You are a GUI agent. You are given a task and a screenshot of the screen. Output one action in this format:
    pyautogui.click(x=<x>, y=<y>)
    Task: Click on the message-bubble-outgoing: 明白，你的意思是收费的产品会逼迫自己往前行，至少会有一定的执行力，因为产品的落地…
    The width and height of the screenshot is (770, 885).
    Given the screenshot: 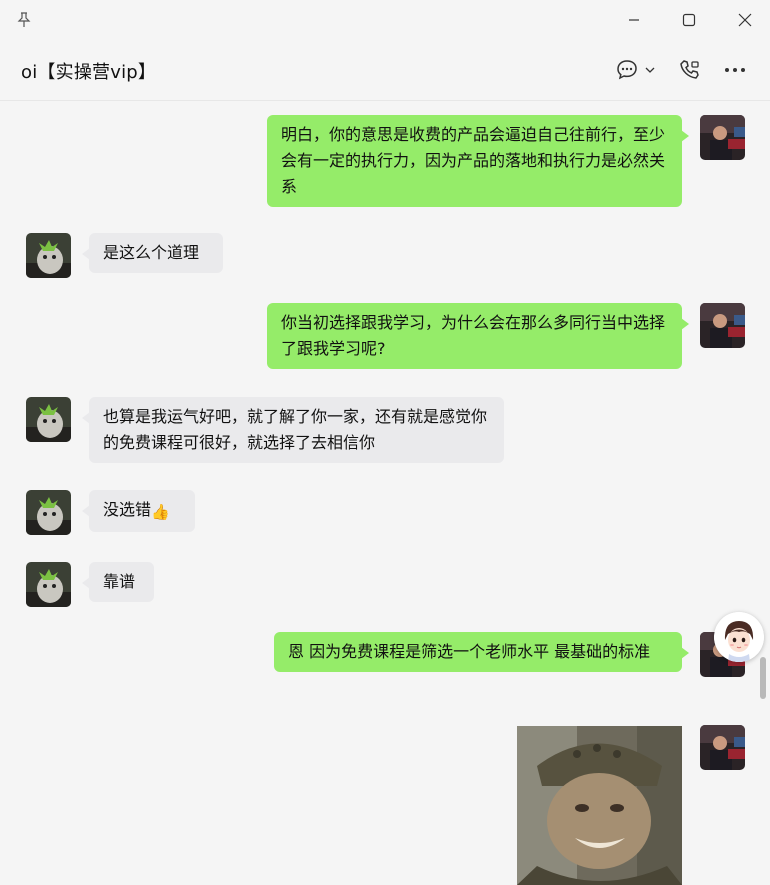 What is the action you would take?
    pyautogui.click(x=478, y=161)
    